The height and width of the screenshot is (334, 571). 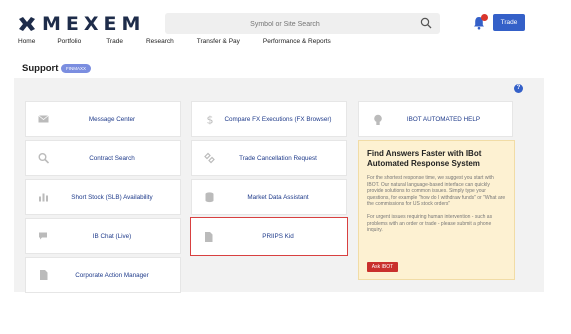 What do you see at coordinates (76, 68) in the screenshot?
I see `account-badge: FINMAXX` at bounding box center [76, 68].